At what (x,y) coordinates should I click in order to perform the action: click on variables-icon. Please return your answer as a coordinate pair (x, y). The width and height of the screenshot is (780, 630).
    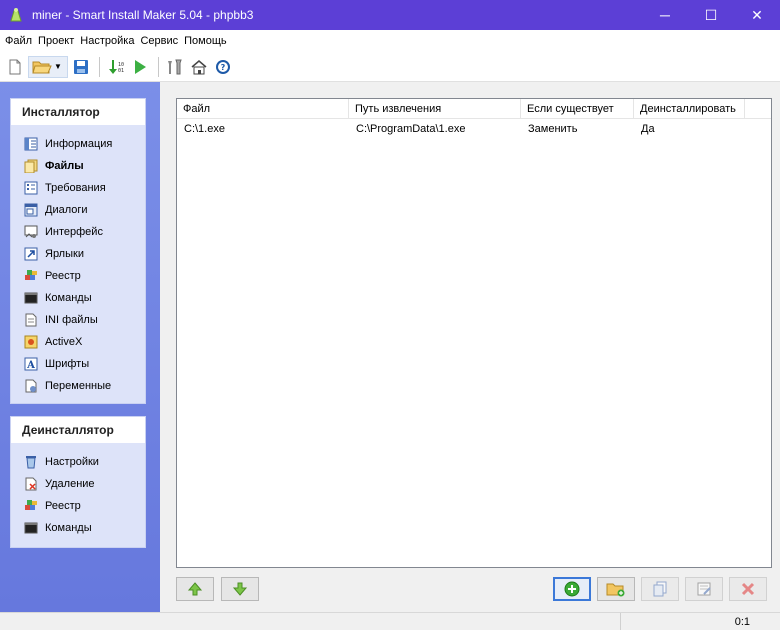
    Looking at the image, I should click on (31, 386).